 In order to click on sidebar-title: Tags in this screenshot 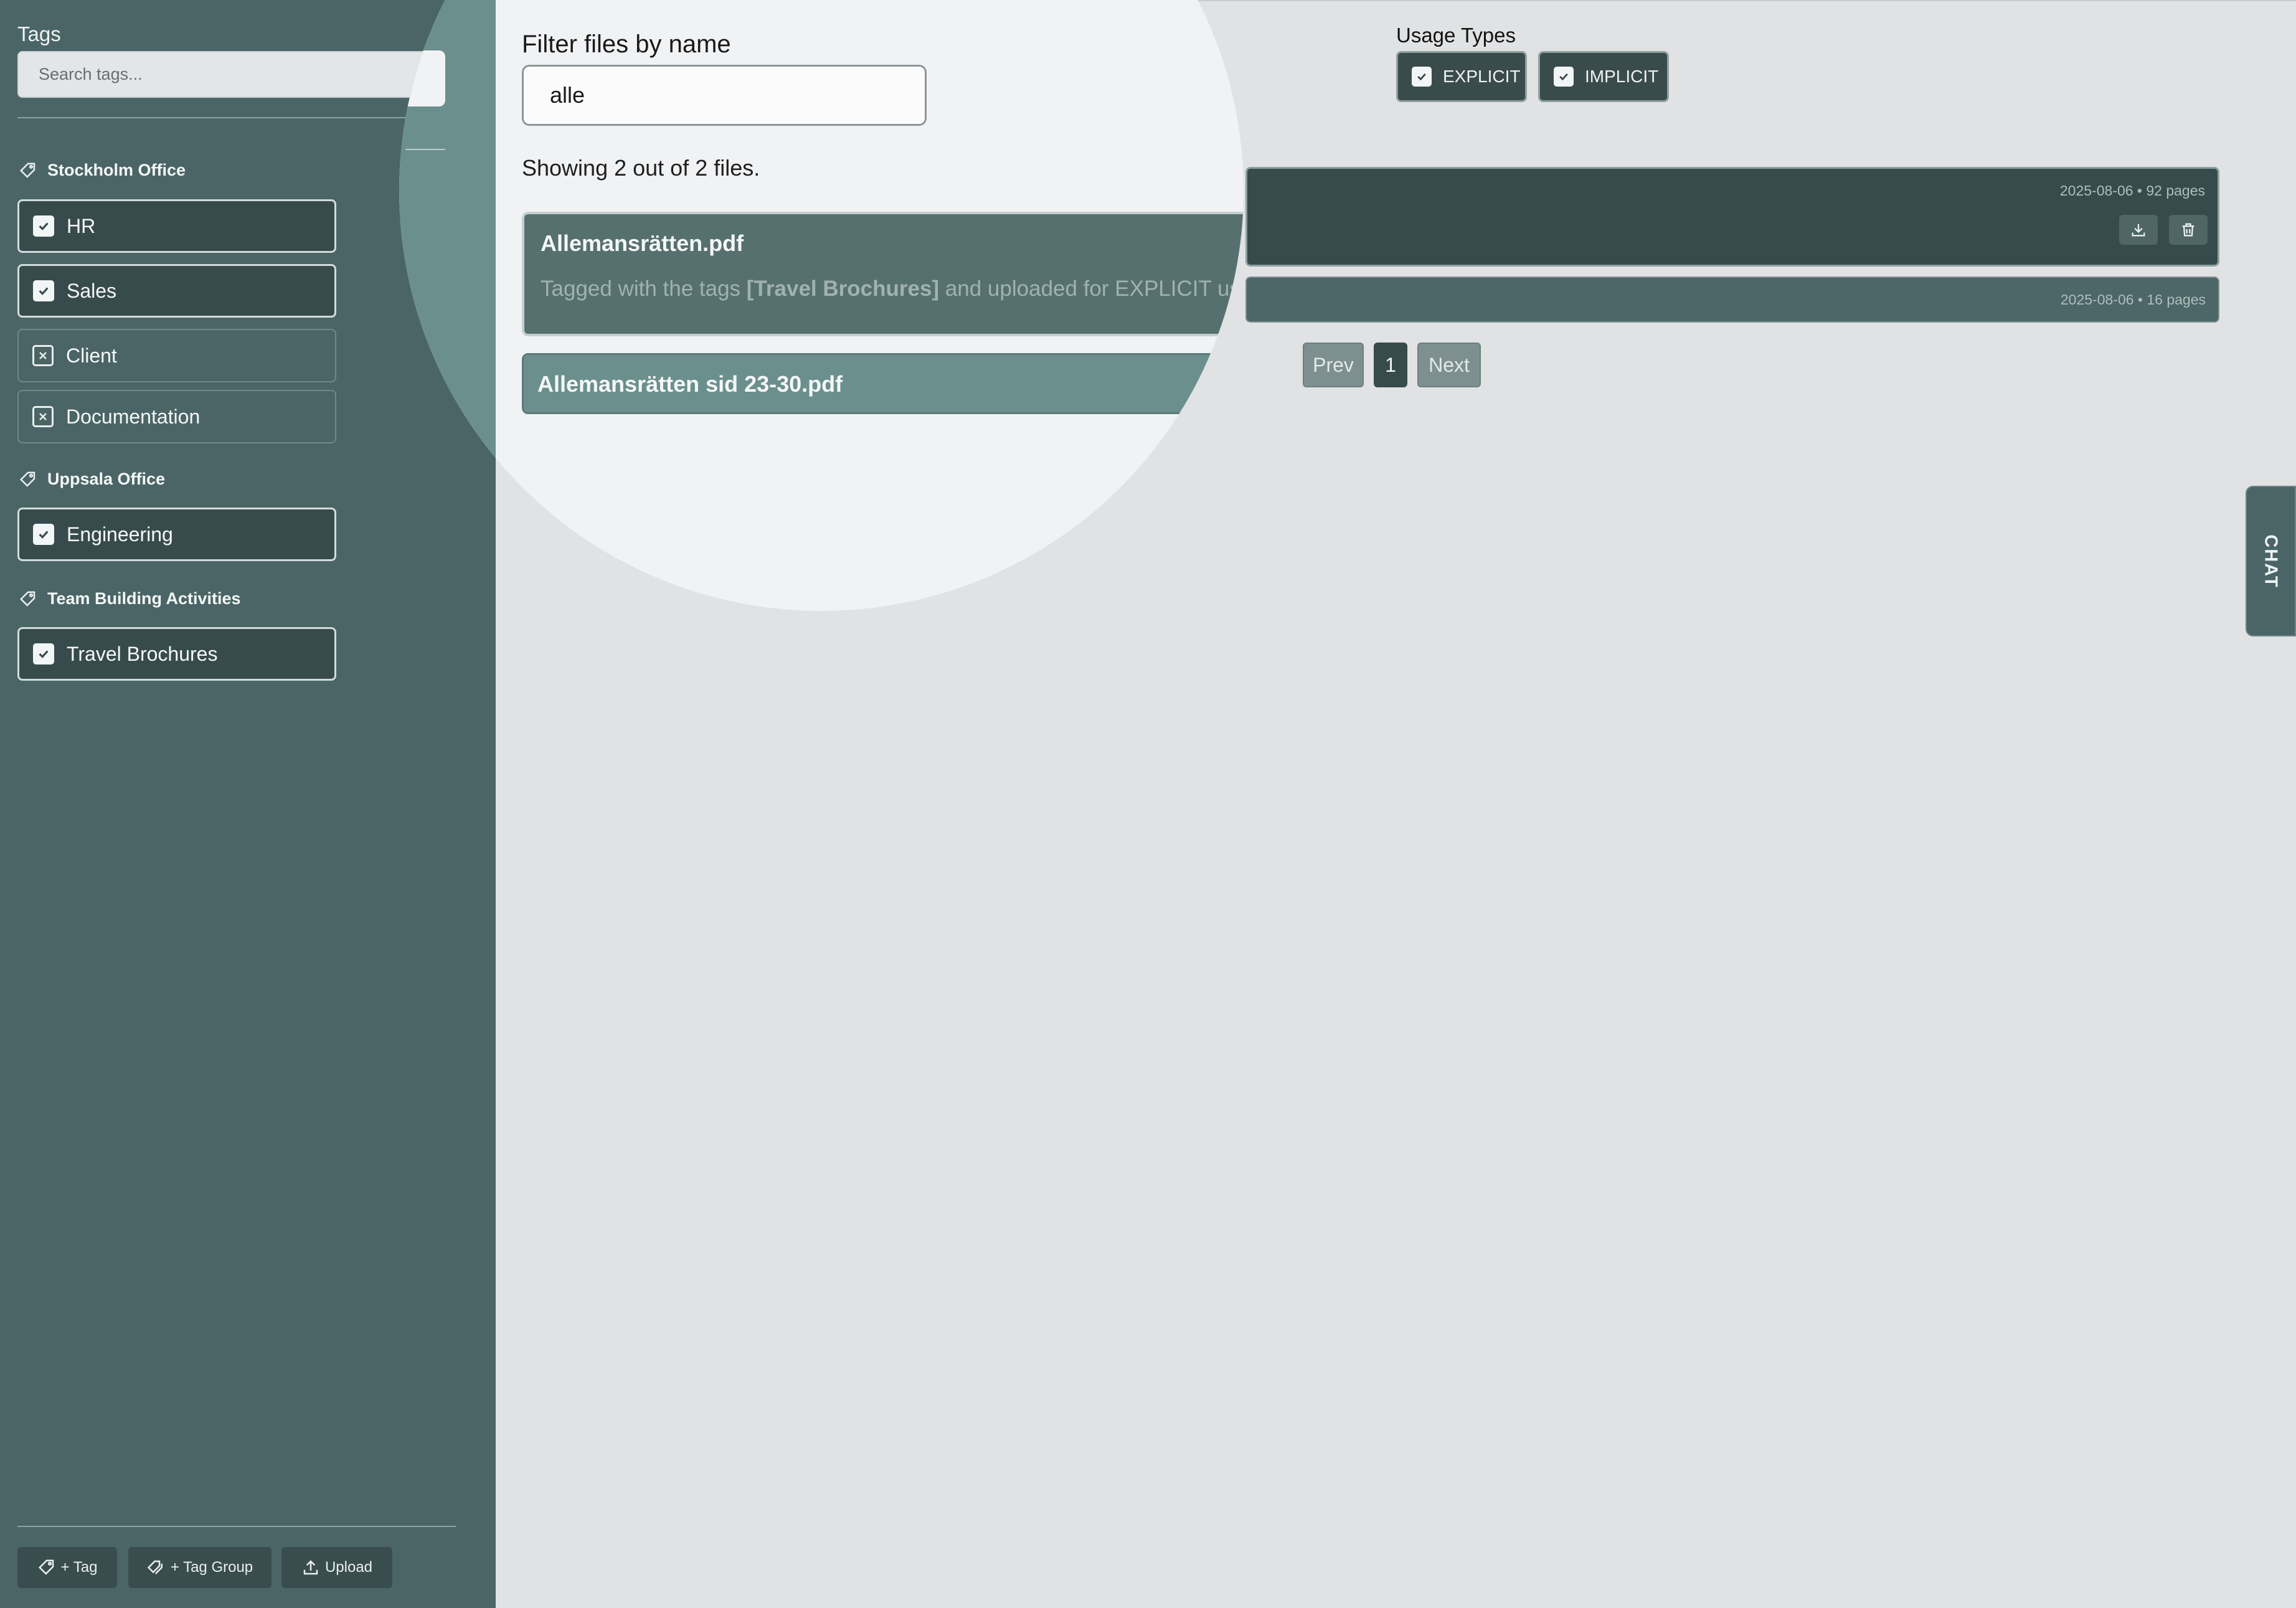, I will do `click(39, 34)`.